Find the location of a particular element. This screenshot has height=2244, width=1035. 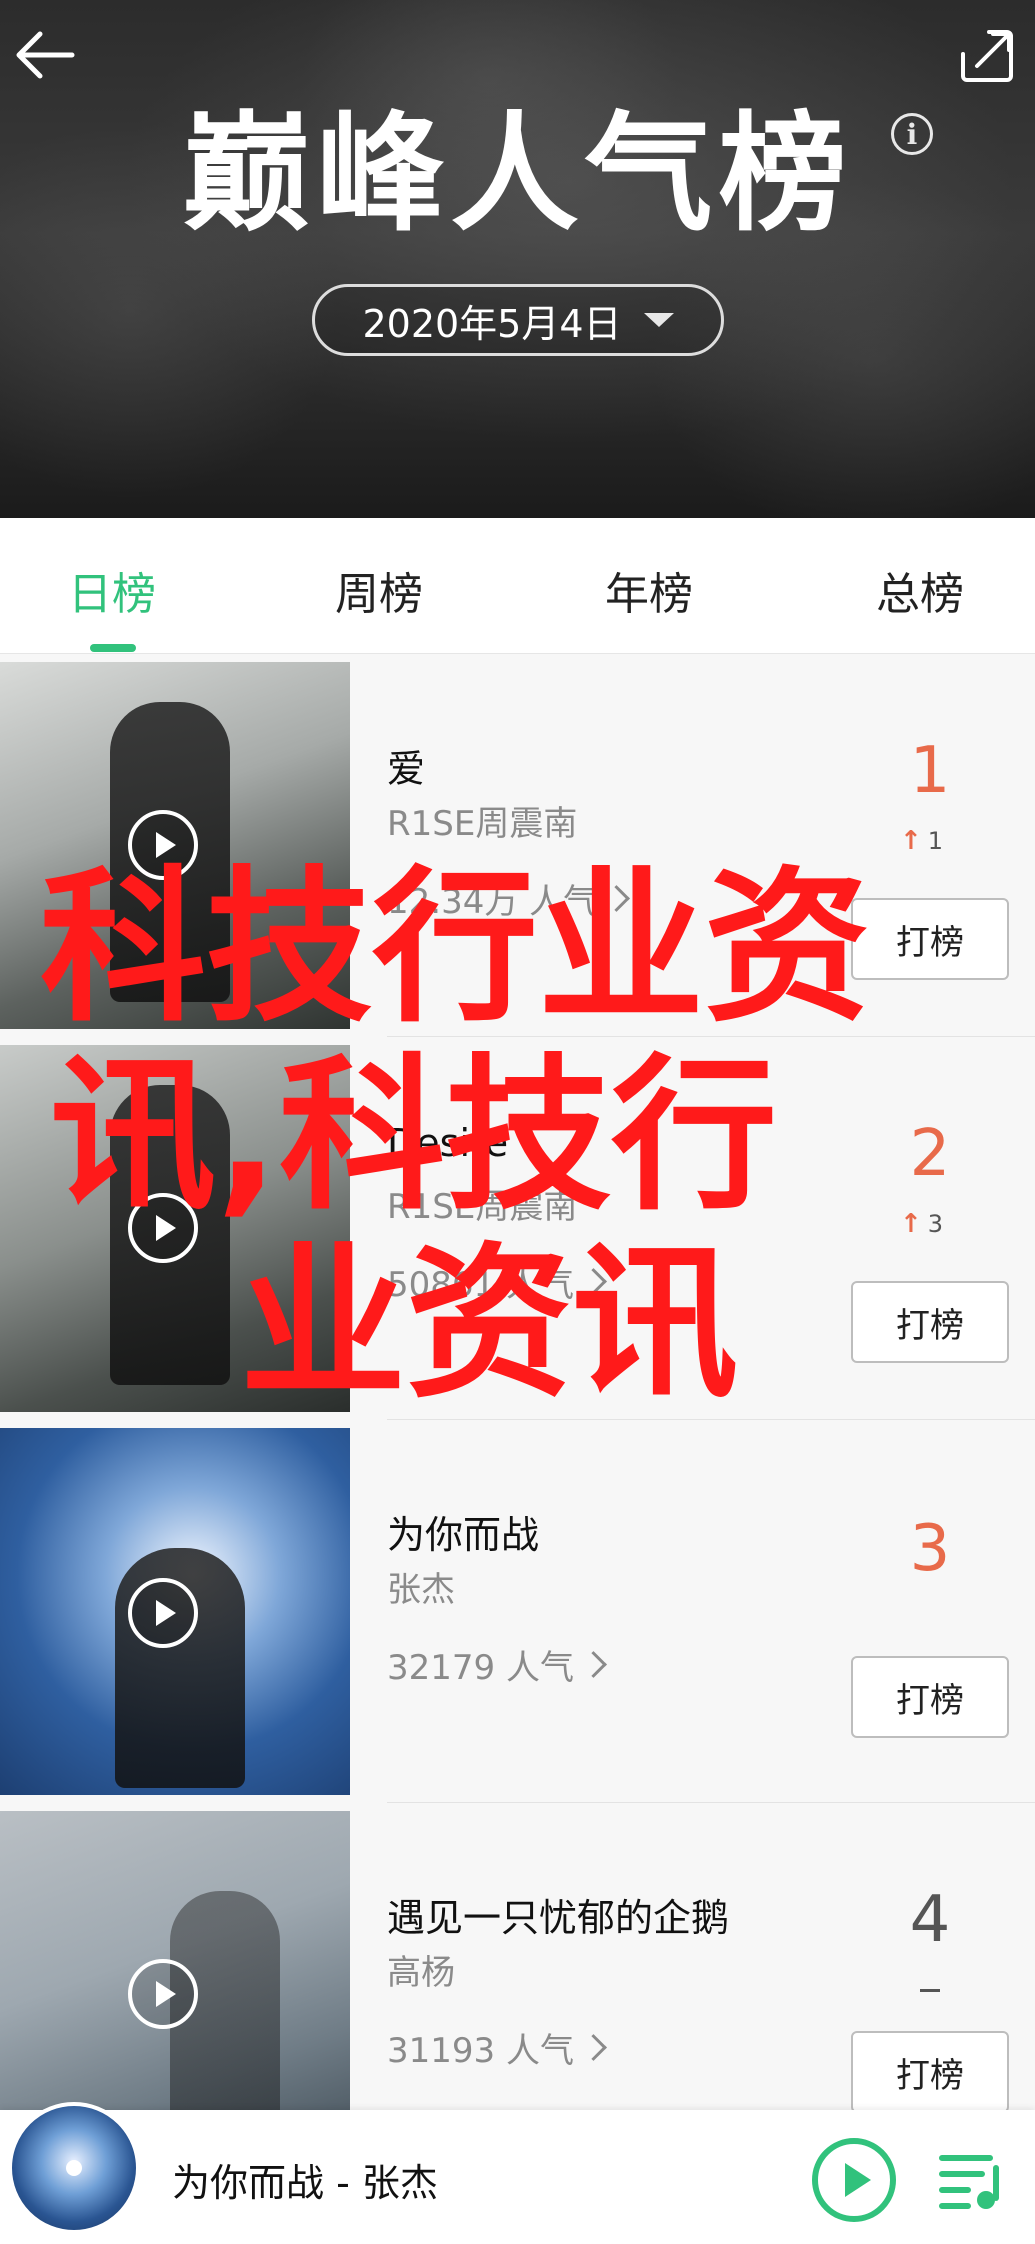

popularity-count: 32179 人气 is located at coordinates (480, 1668).